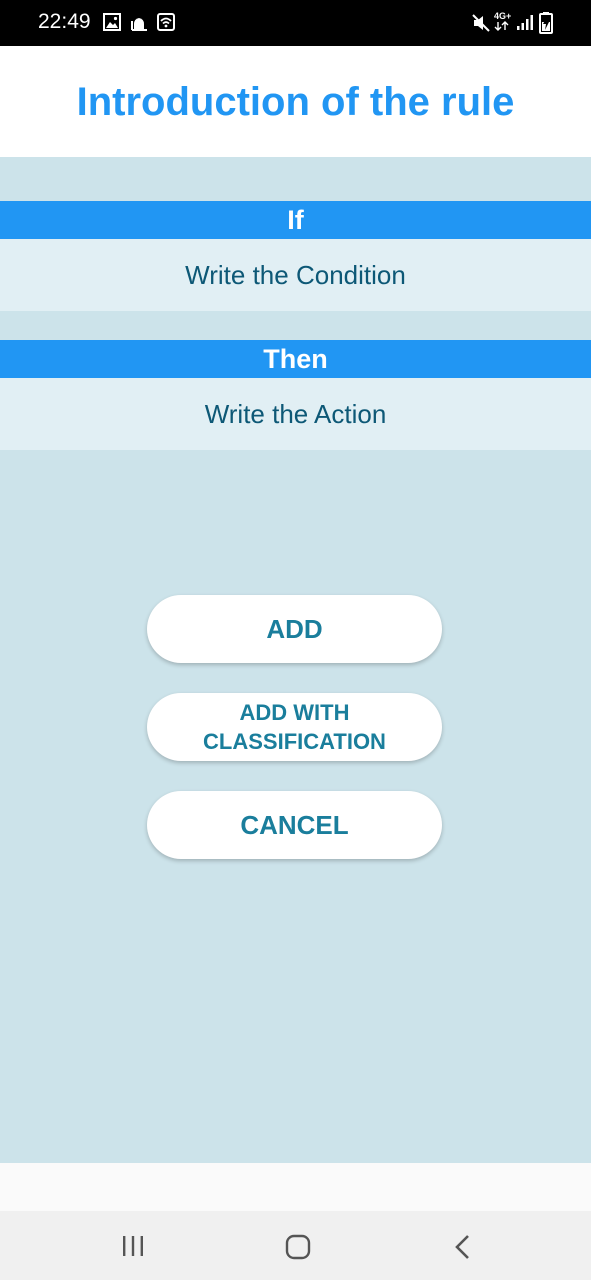  I want to click on network-type-label: 4G+, so click(503, 16).